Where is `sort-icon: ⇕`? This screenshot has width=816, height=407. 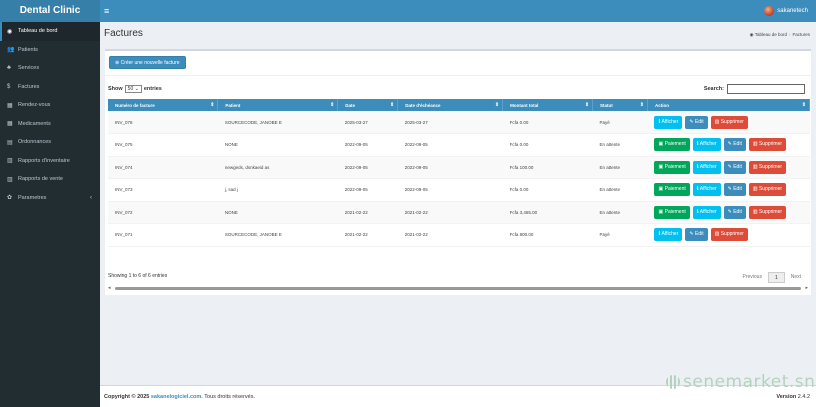 sort-icon: ⇕ is located at coordinates (332, 105).